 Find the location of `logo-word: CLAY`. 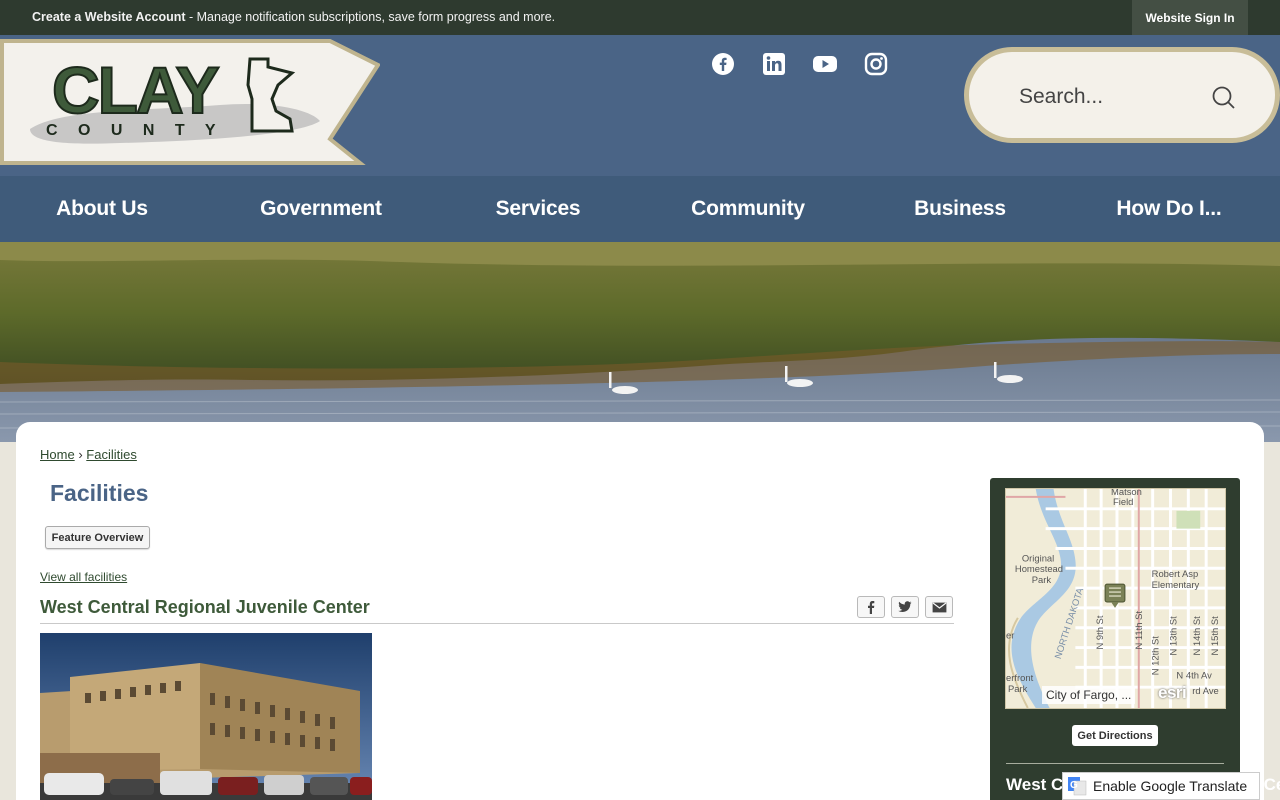

logo-word: CLAY is located at coordinates (135, 90).